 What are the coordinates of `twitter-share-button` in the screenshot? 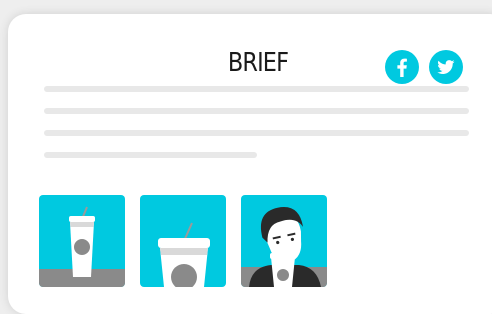 It's located at (446, 67).